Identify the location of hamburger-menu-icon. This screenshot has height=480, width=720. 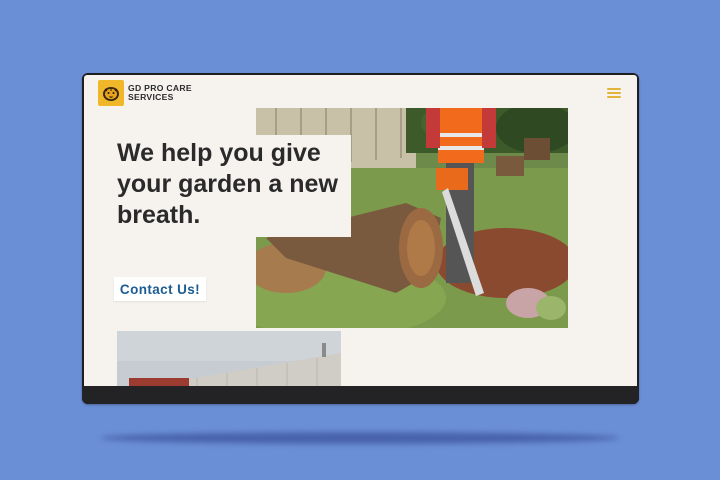
(614, 93).